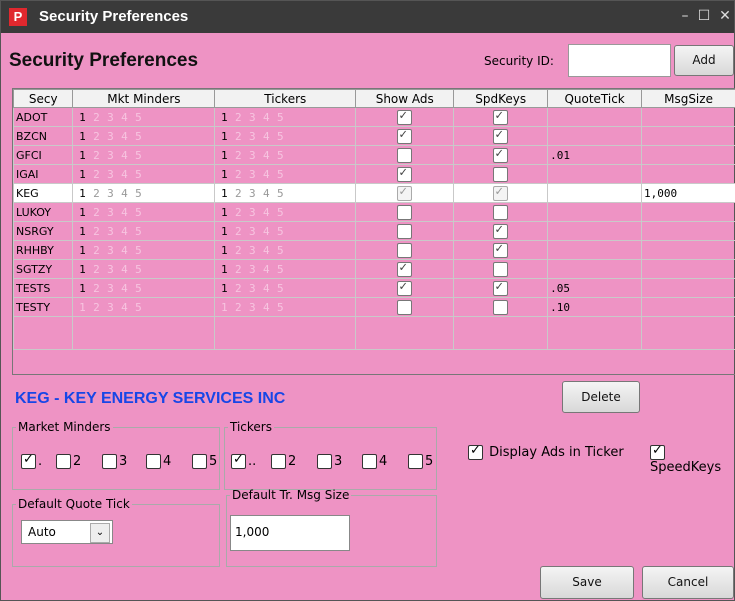  I want to click on secy-cell: KEG, so click(43, 193).